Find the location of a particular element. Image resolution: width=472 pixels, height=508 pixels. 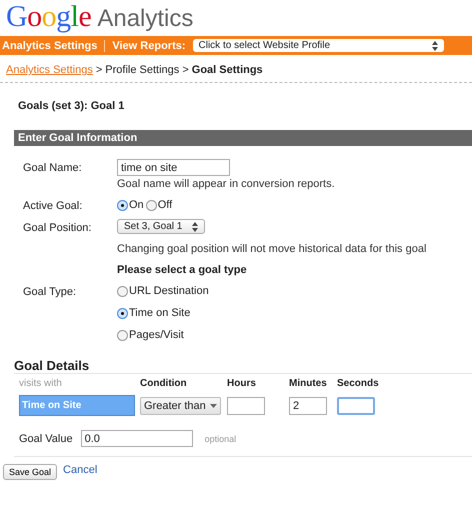

seconds-field is located at coordinates (356, 405).